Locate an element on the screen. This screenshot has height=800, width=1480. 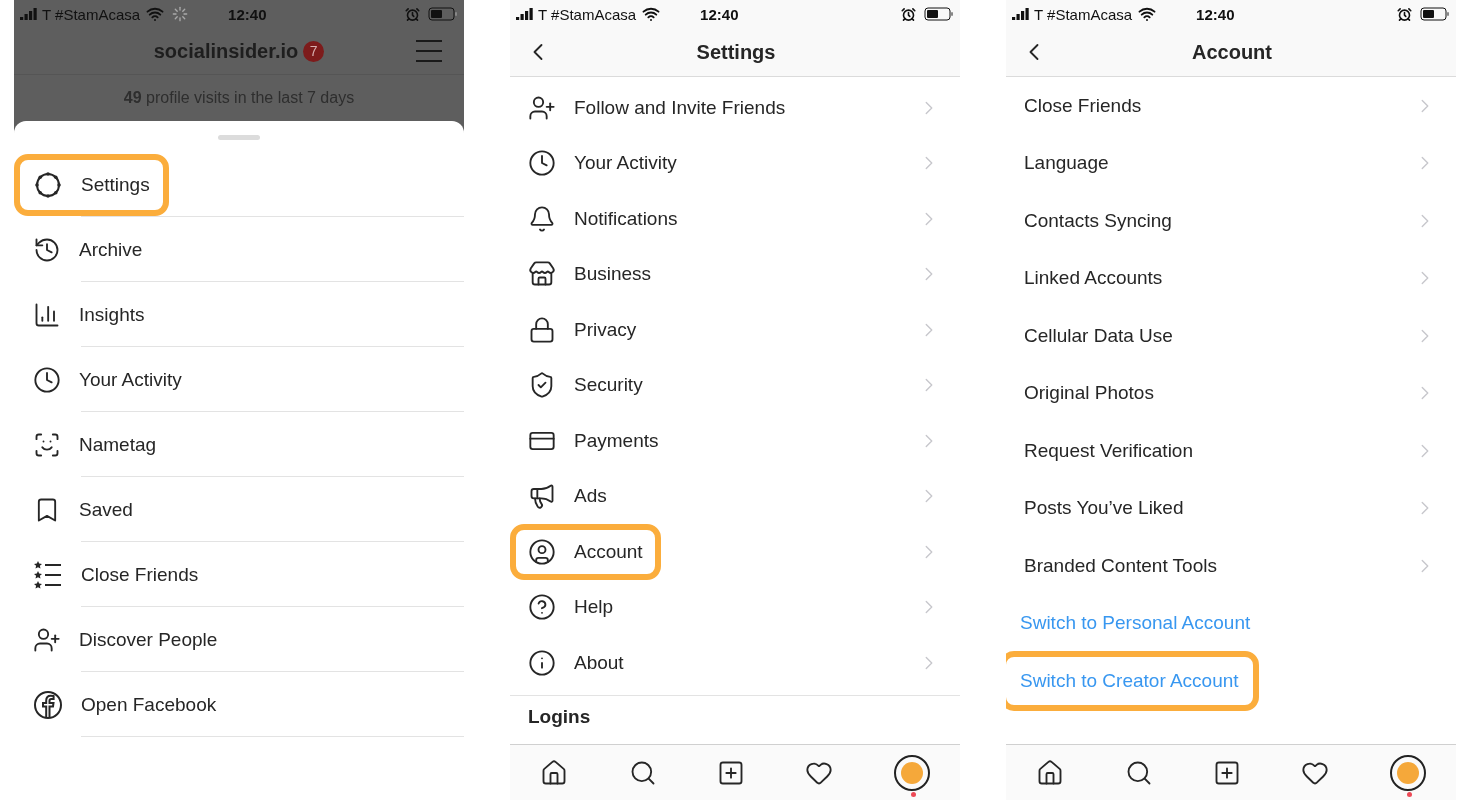
menu-item: Saved is located at coordinates (106, 509).